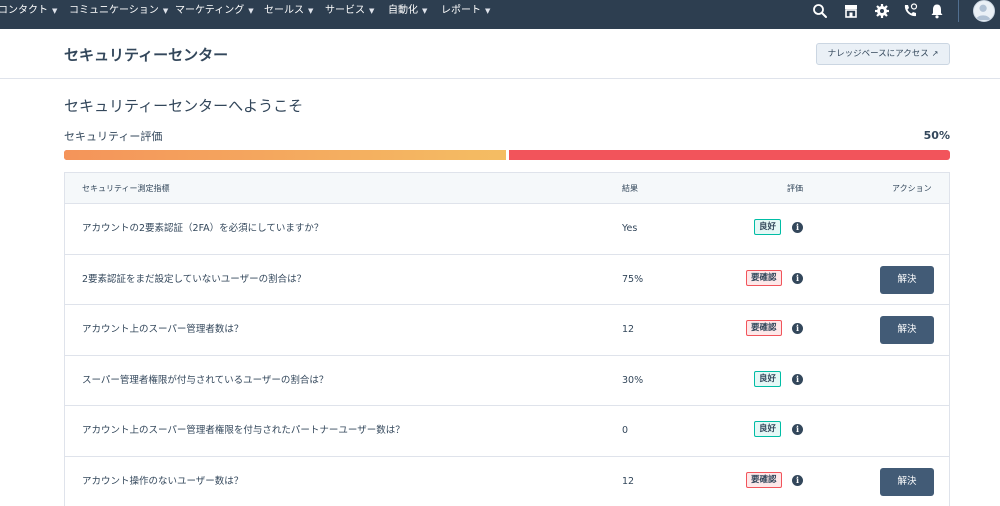 This screenshot has width=1000, height=506. I want to click on metric-question: アカウントの2要素認証（2FA）を必須にしていますか？, so click(203, 228).